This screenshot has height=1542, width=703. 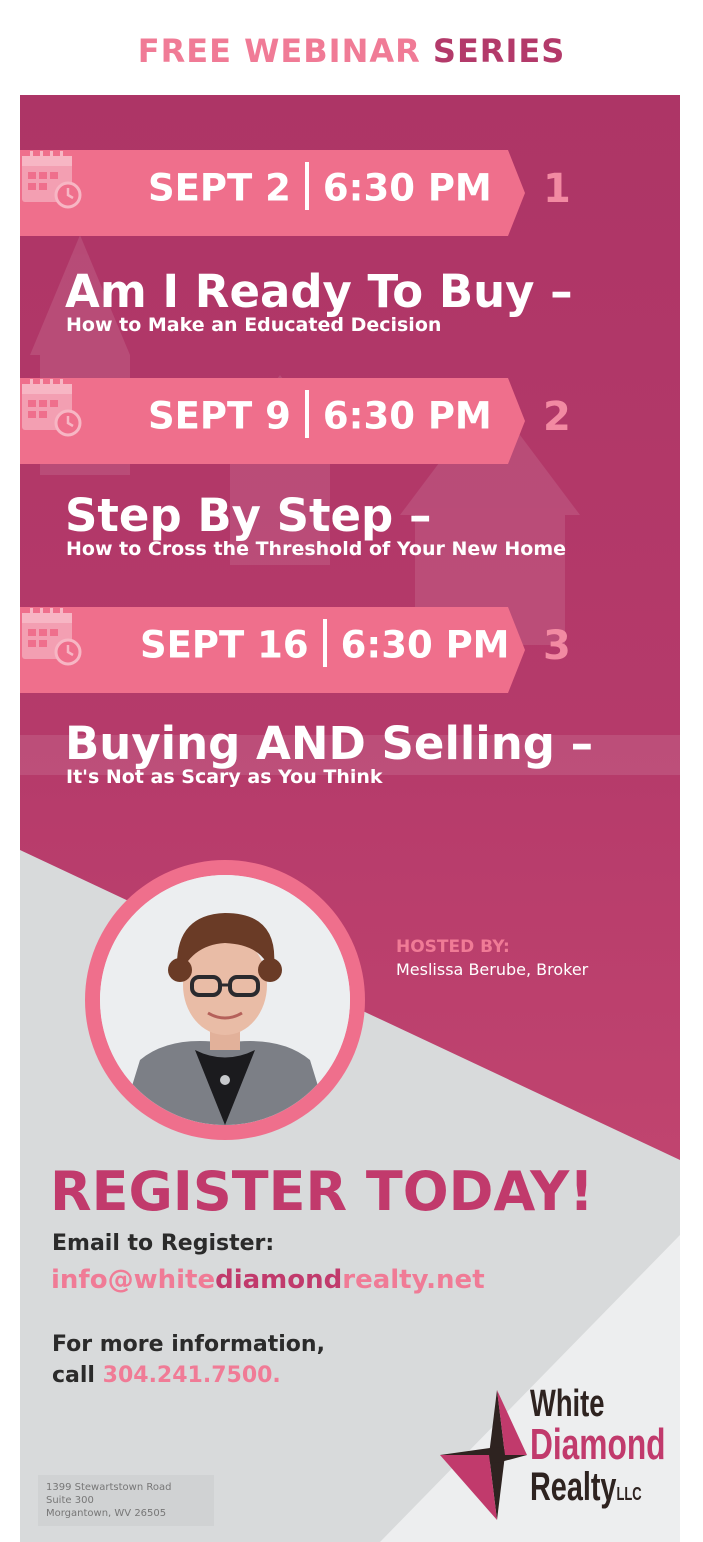 I want to click on session-2-title: Step By Step –, so click(x=248, y=515).